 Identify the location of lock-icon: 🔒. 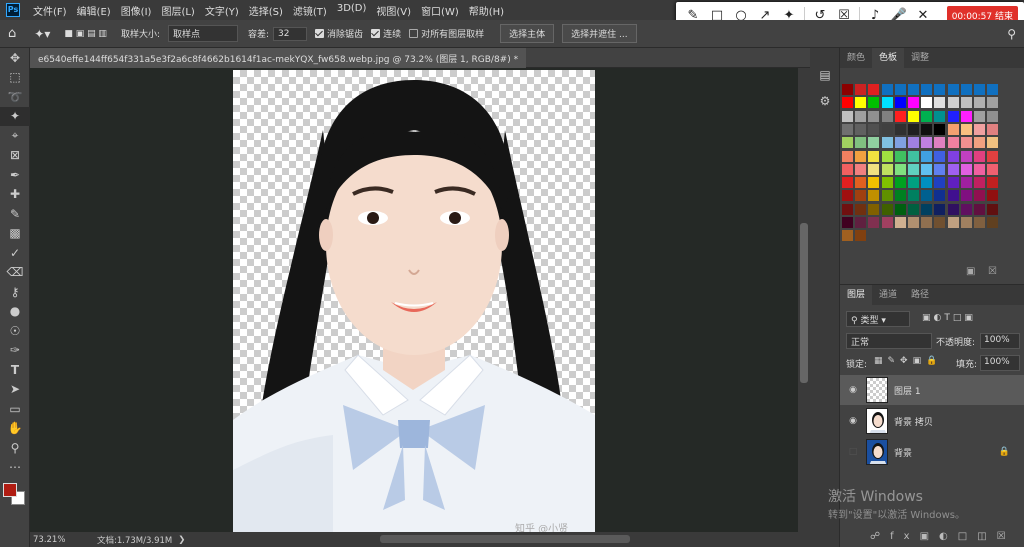
(1004, 452).